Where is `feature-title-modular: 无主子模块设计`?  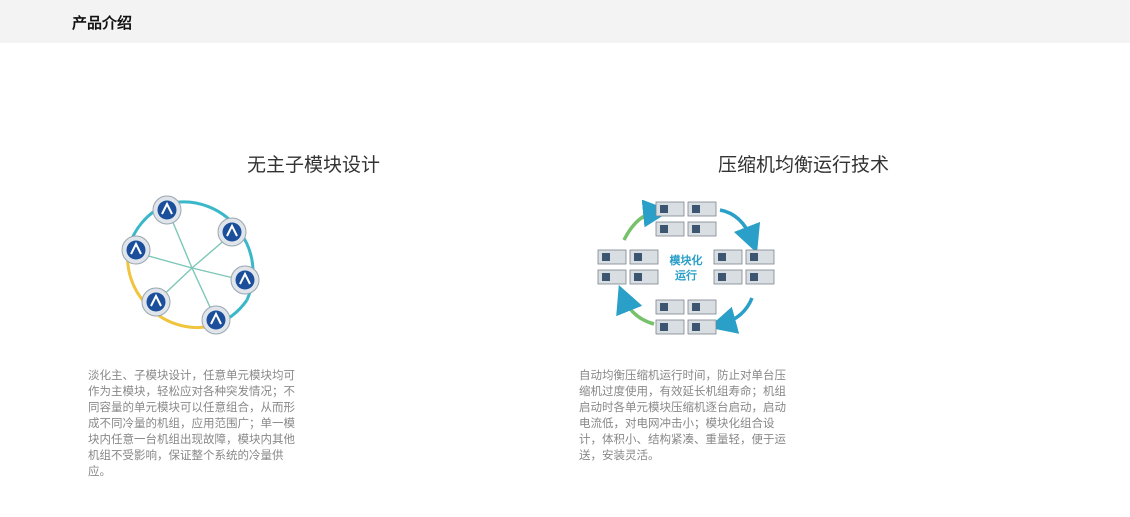 feature-title-modular: 无主子模块设计 is located at coordinates (314, 165).